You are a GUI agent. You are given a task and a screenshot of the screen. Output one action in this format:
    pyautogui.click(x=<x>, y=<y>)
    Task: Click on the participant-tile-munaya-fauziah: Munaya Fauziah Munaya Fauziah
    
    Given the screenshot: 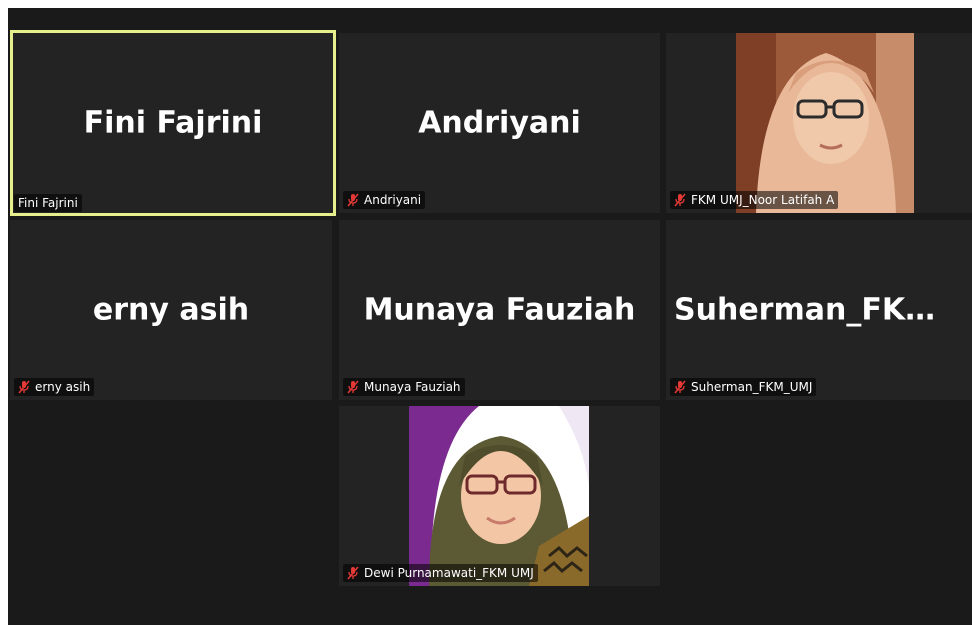 What is the action you would take?
    pyautogui.click(x=499, y=310)
    